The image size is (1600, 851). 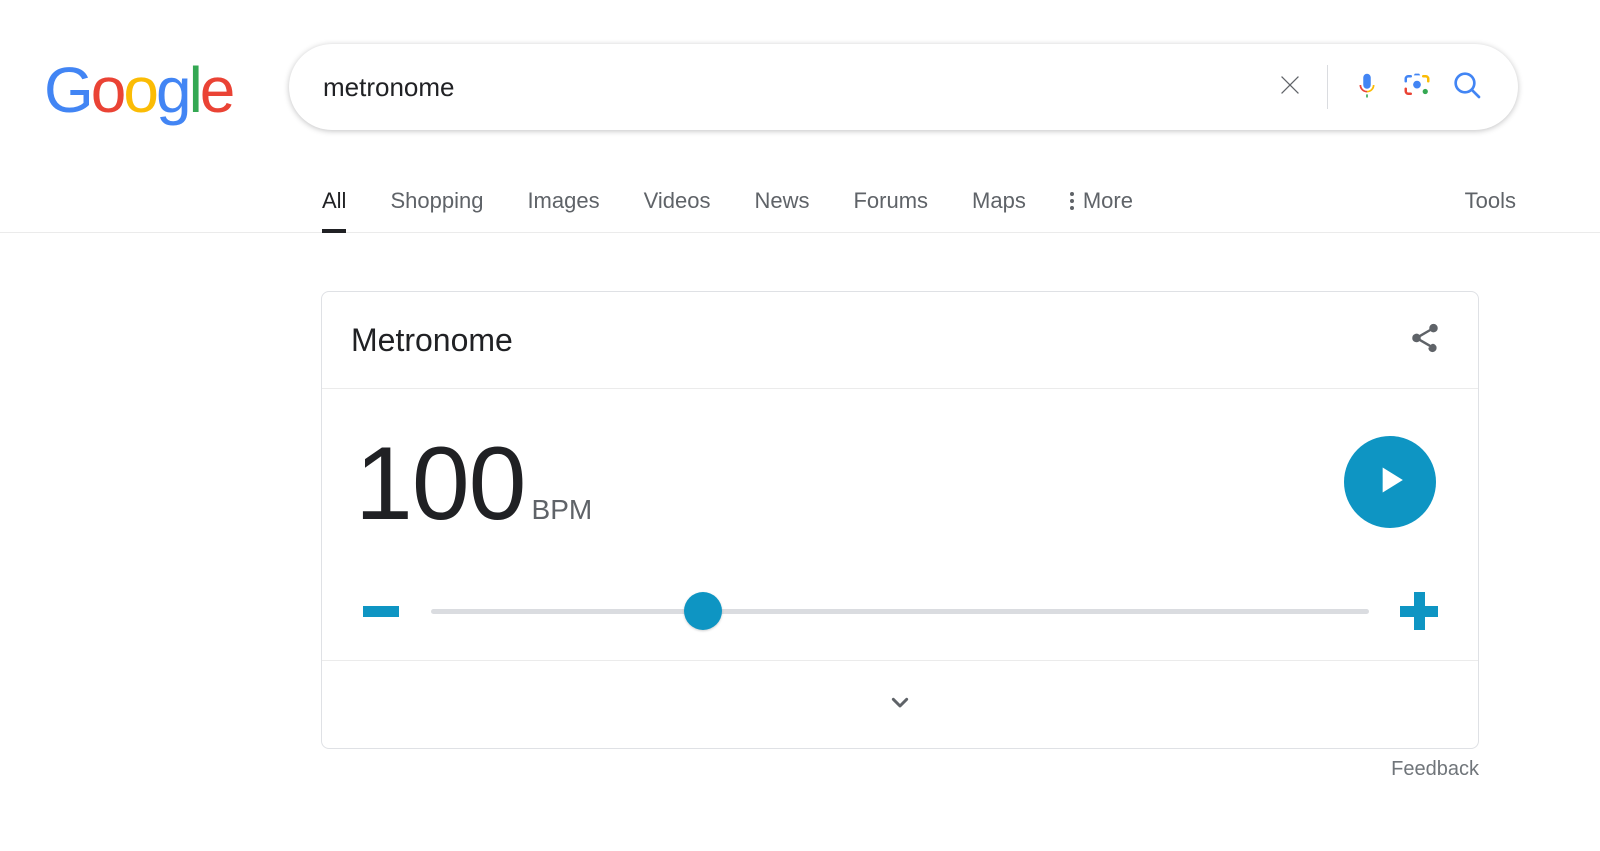 I want to click on more-filters-label: More, so click(x=1107, y=200).